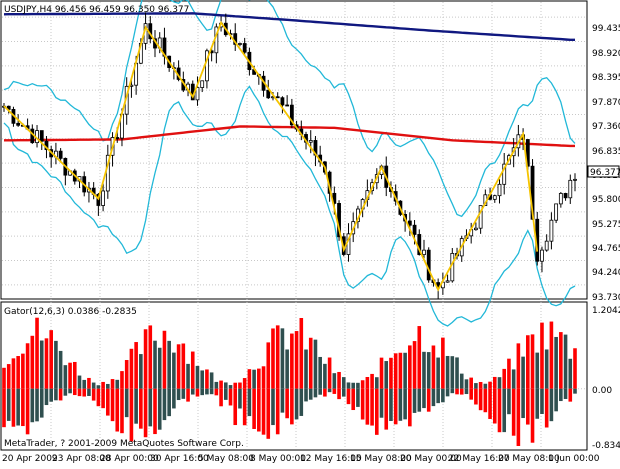  Describe the element at coordinates (606, 200) in the screenshot. I see `price-tick: 95.800` at that location.